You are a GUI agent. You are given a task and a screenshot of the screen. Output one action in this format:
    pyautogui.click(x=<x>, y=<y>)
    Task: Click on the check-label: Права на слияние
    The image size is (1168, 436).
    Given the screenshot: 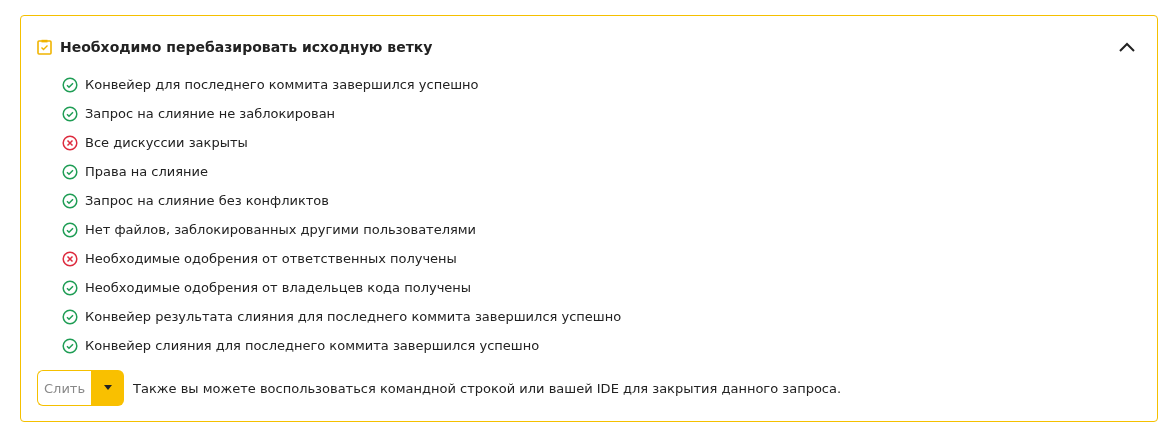 What is the action you would take?
    pyautogui.click(x=147, y=171)
    